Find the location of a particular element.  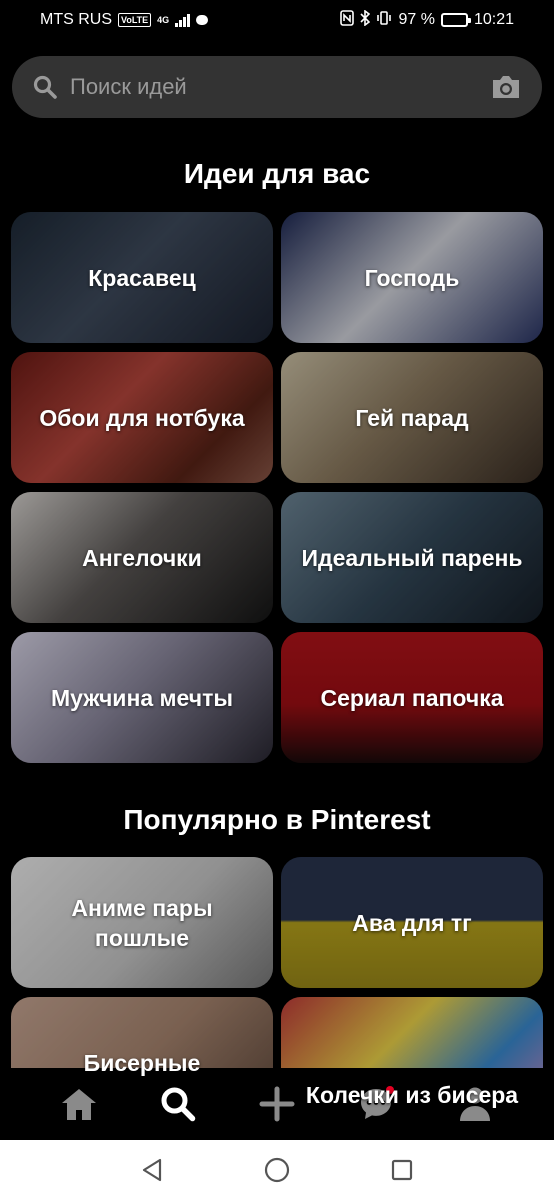

home-button is located at coordinates (277, 1170).